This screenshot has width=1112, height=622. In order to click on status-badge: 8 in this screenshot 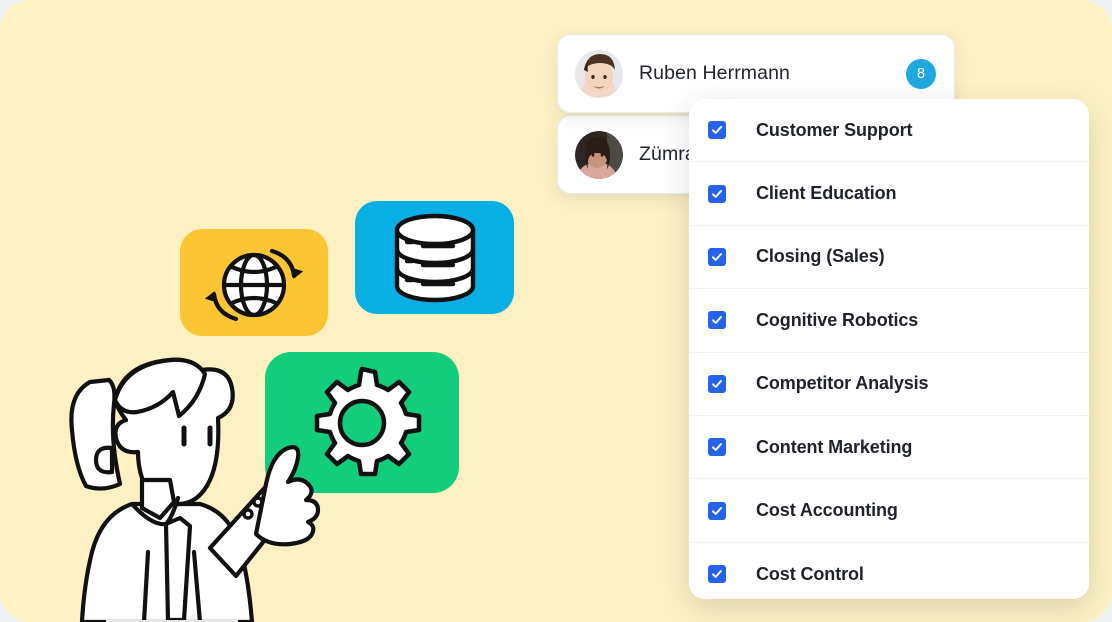, I will do `click(921, 73)`.